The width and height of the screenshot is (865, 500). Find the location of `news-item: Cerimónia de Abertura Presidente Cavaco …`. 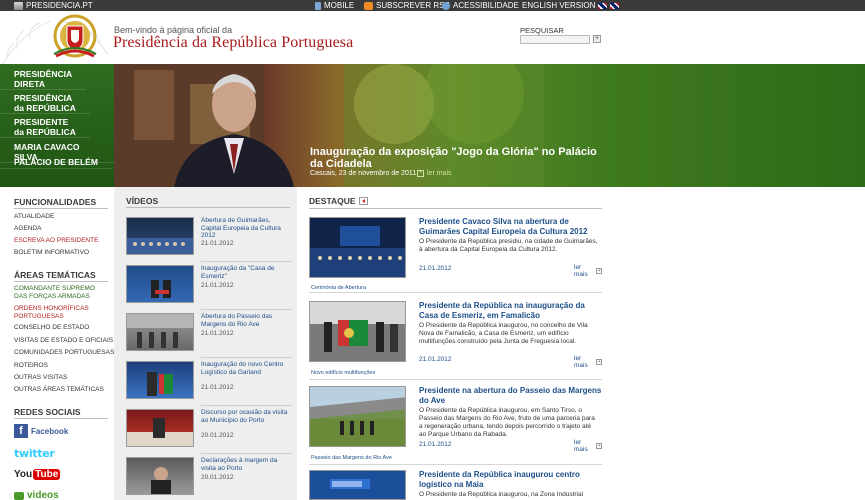

news-item: Cerimónia de Abertura Presidente Cavaco … is located at coordinates (455, 256).